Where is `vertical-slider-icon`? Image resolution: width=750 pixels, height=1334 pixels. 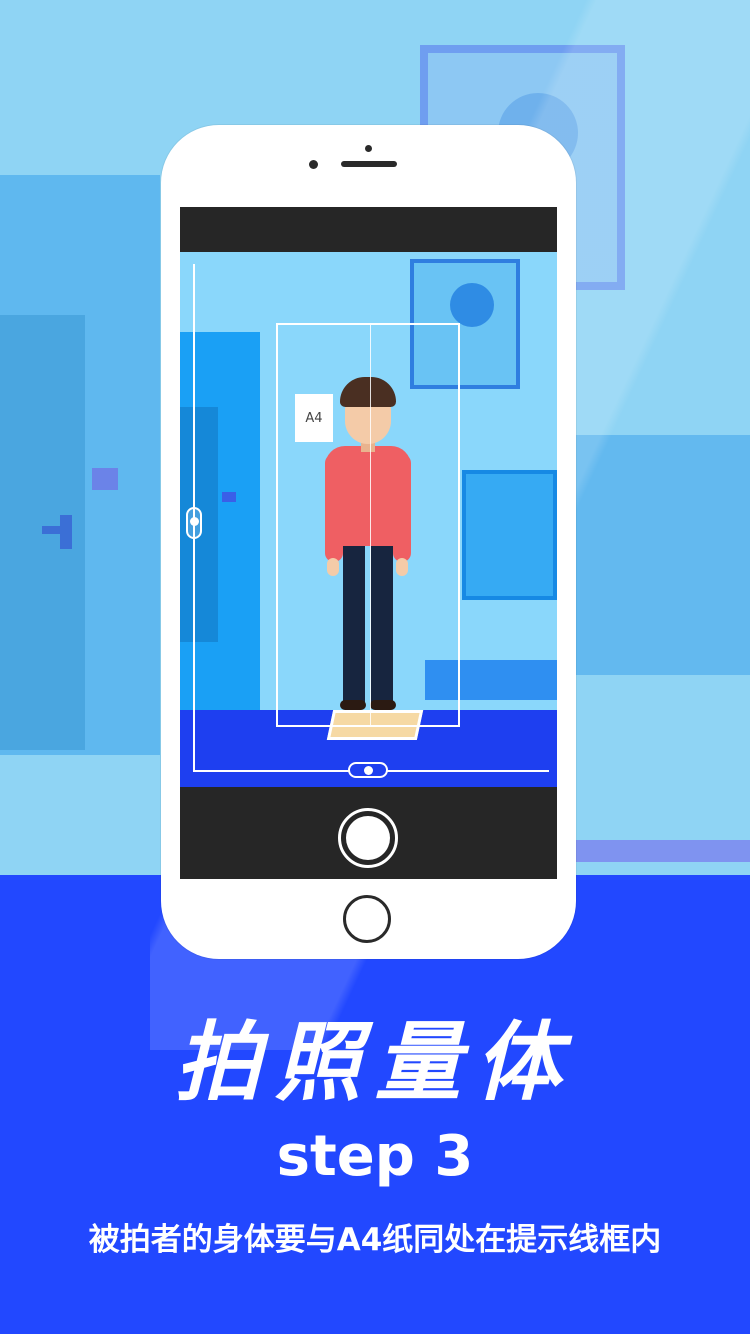
vertical-slider-icon is located at coordinates (194, 523).